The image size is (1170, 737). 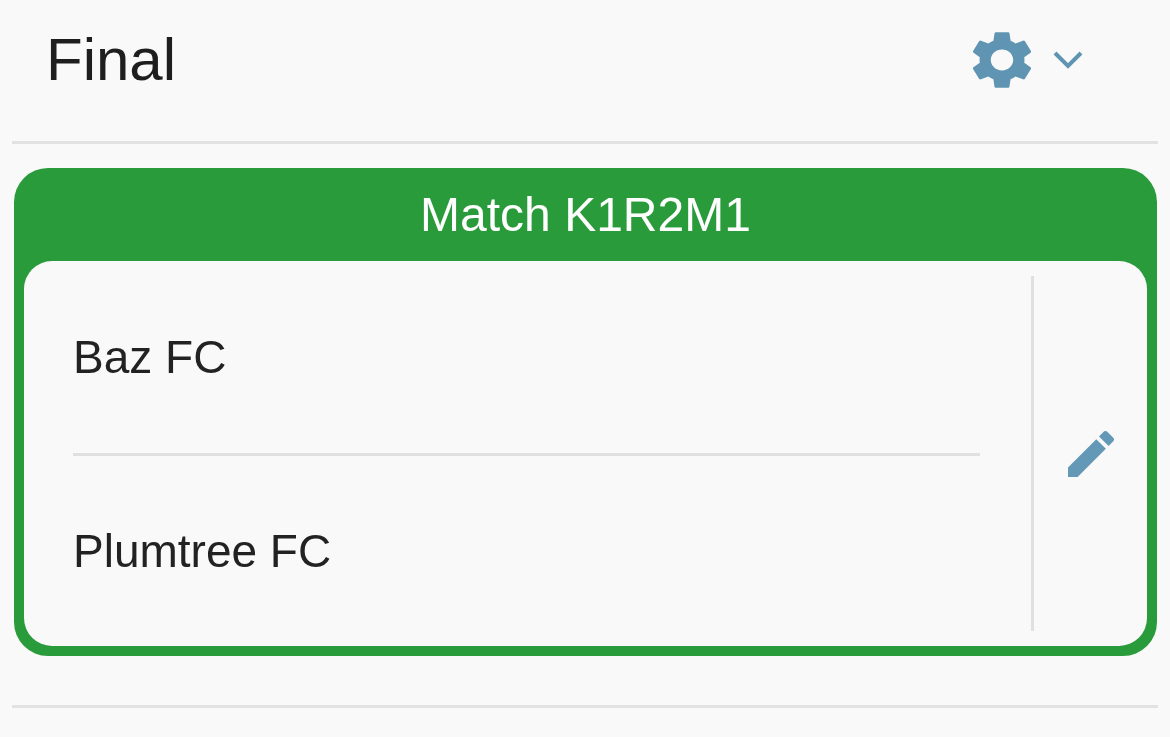 What do you see at coordinates (585, 214) in the screenshot?
I see `match-title: Match K1R2M1` at bounding box center [585, 214].